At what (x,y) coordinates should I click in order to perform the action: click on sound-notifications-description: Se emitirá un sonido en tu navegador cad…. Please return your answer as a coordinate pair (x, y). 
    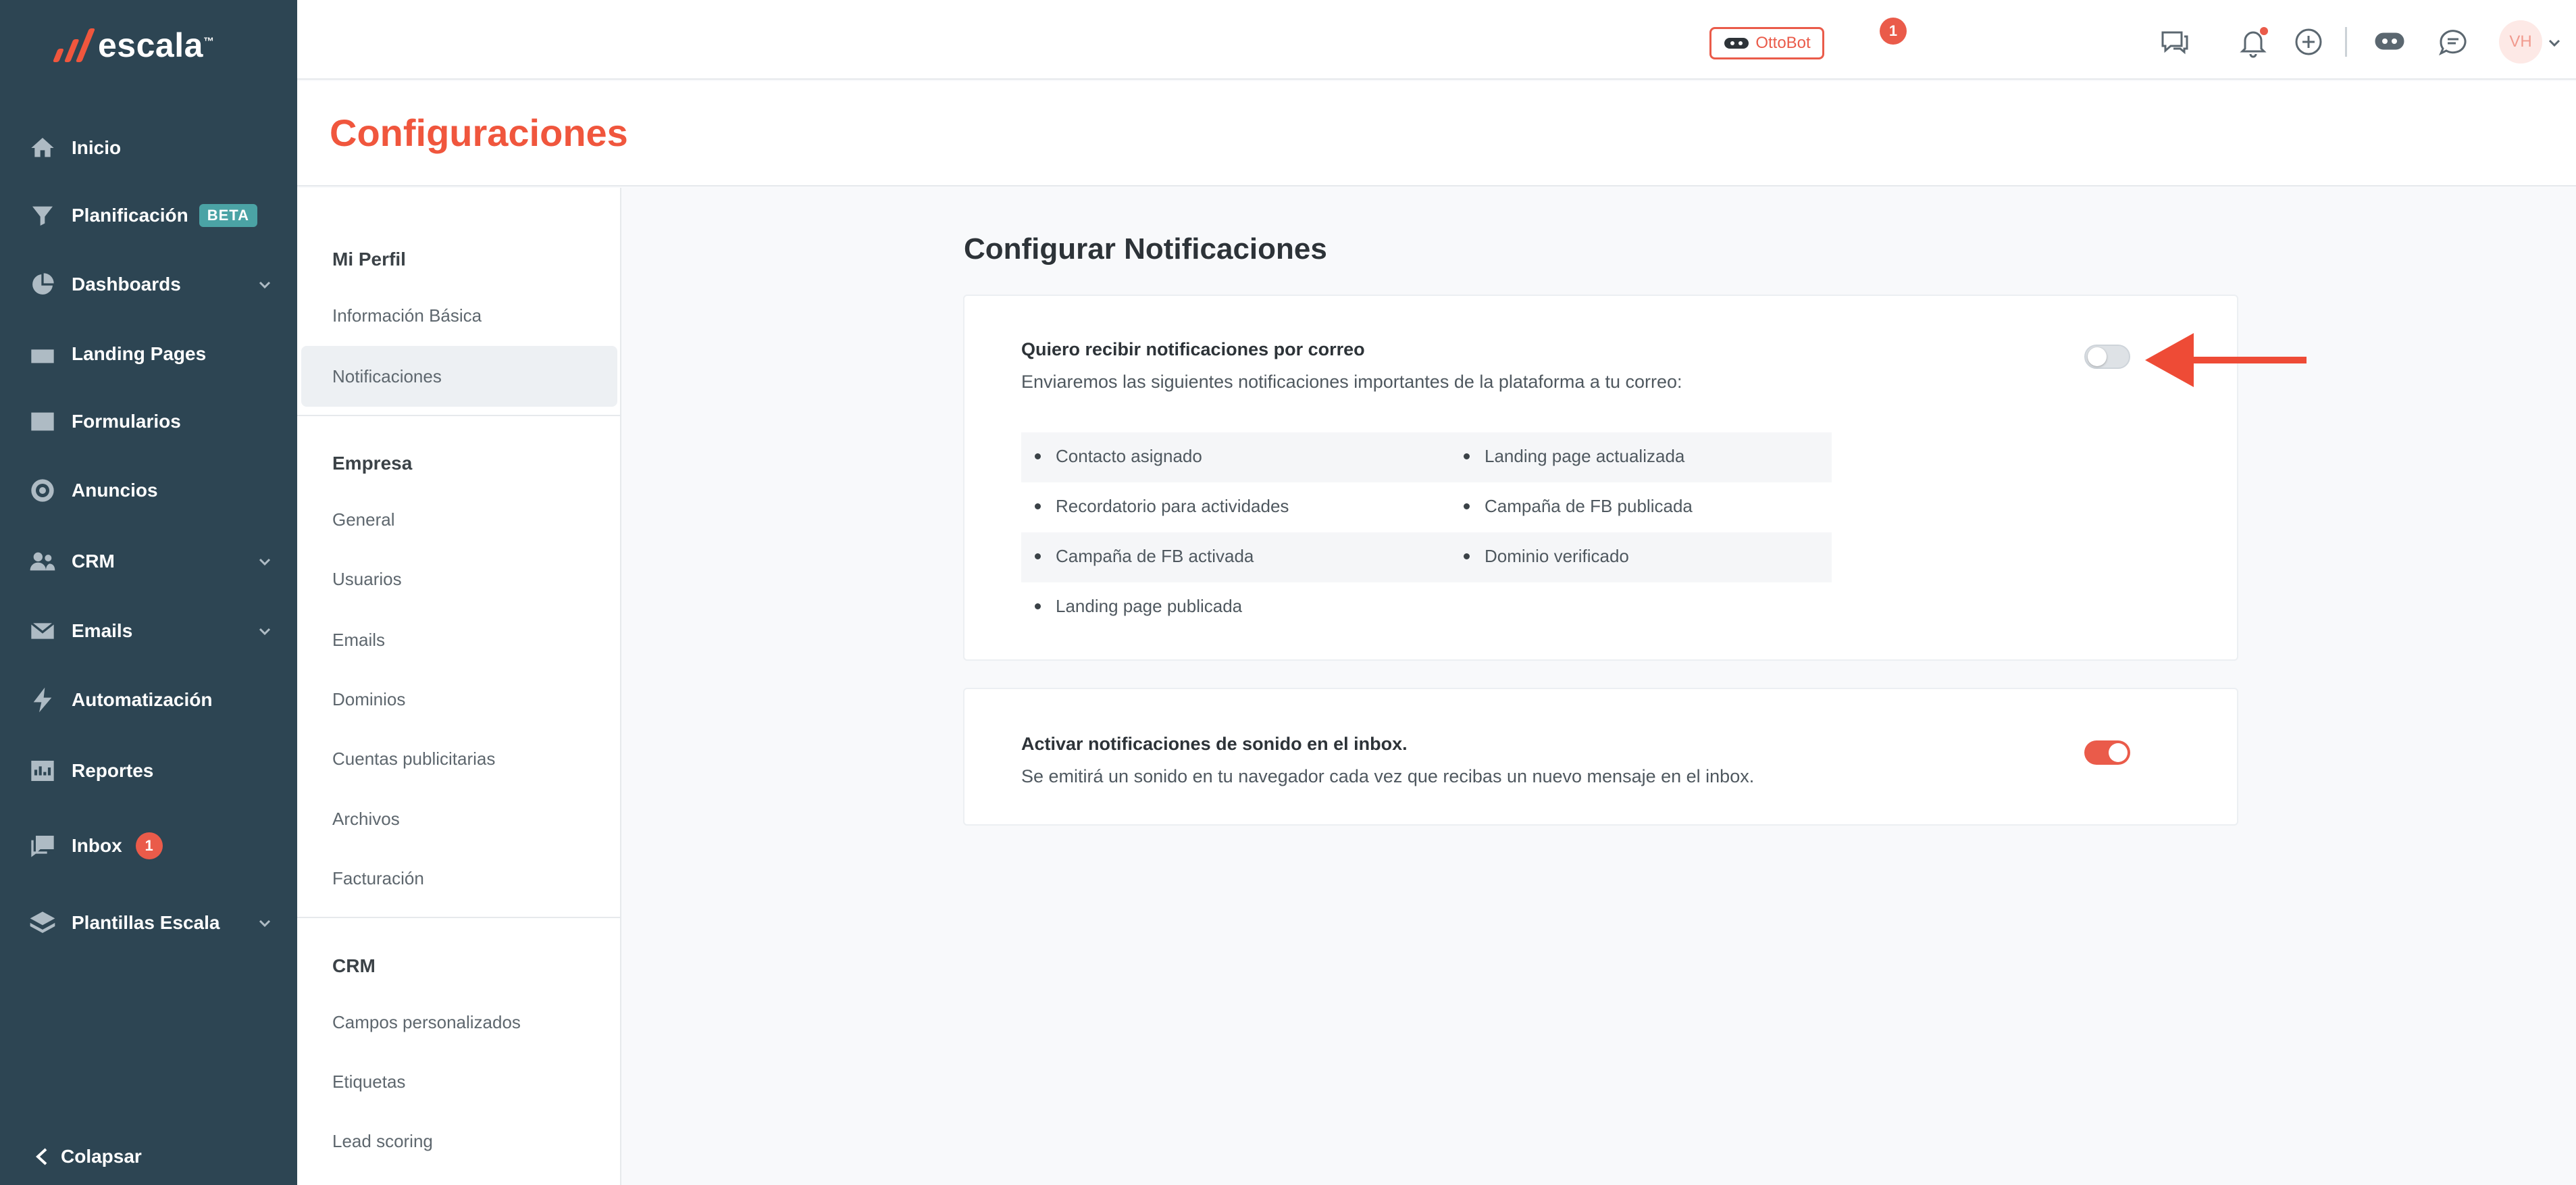
    Looking at the image, I should click on (1388, 776).